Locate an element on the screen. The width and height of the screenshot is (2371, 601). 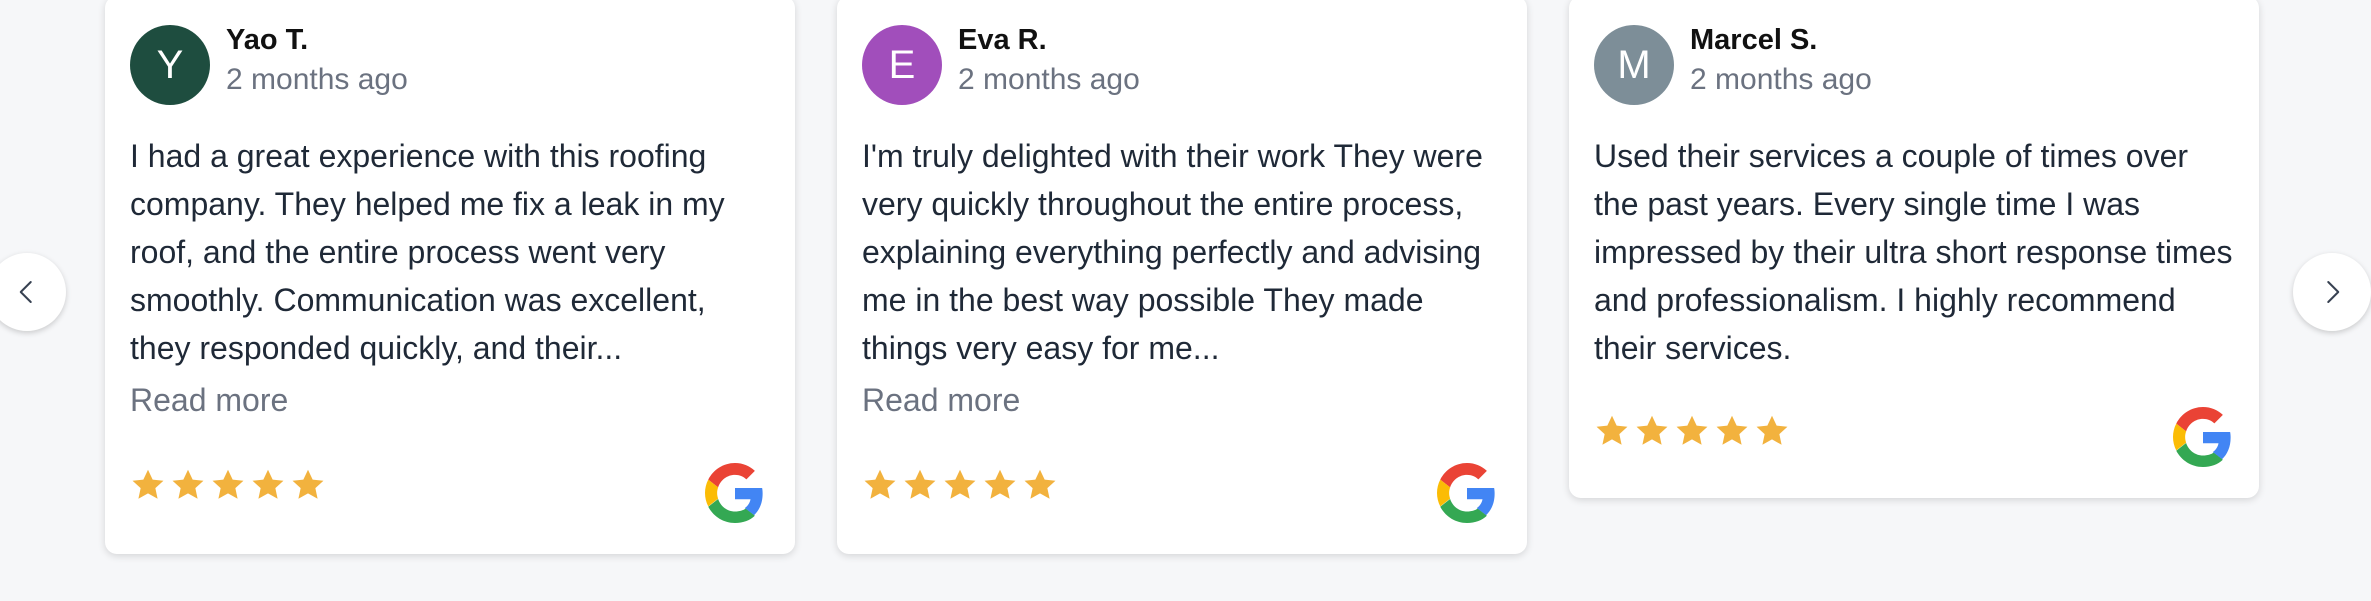
avatar: E is located at coordinates (902, 65).